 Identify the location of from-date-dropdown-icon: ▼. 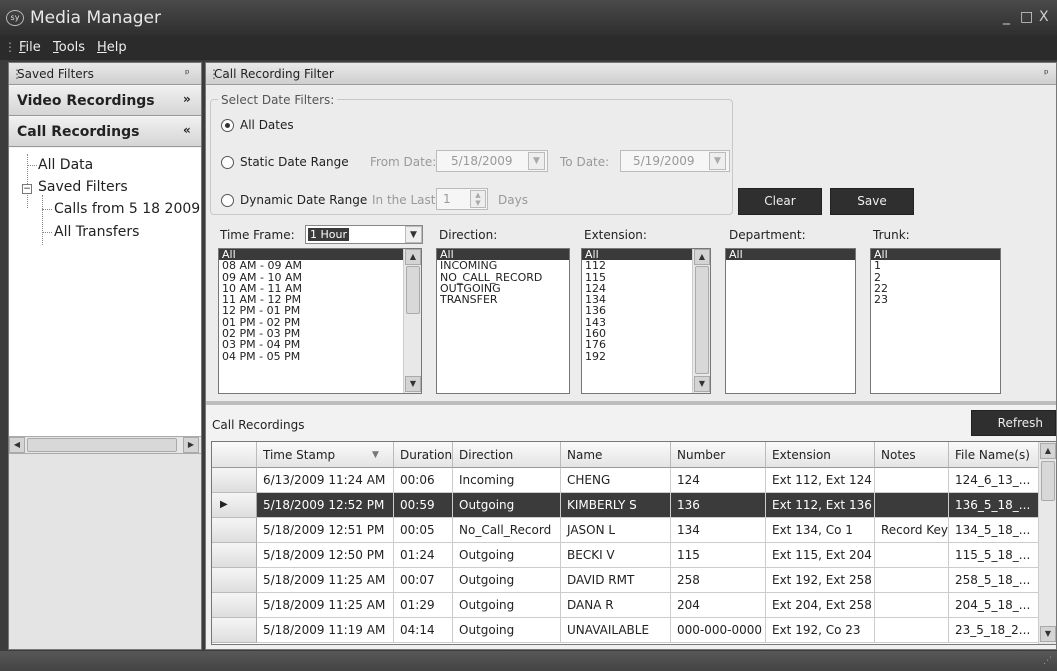
(536, 161).